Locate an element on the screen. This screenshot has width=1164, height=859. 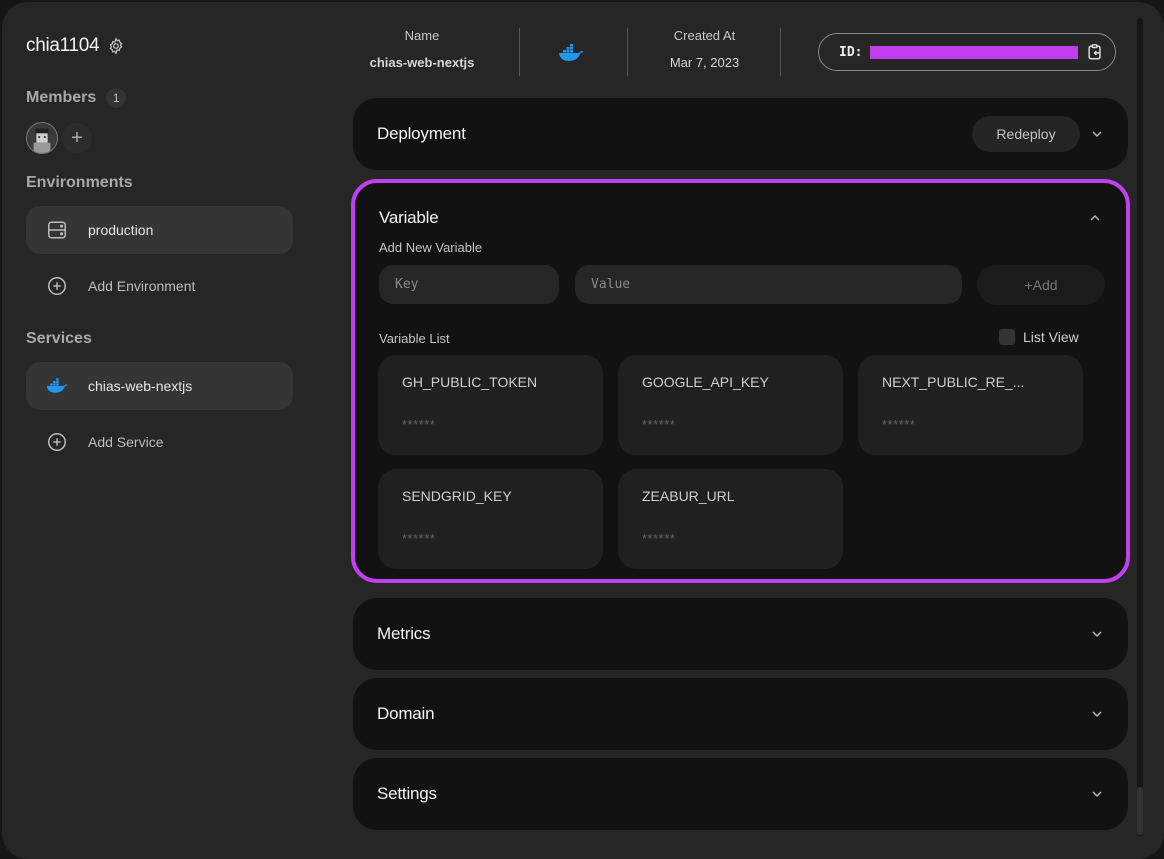
project-header: chia1104 is located at coordinates (75, 46).